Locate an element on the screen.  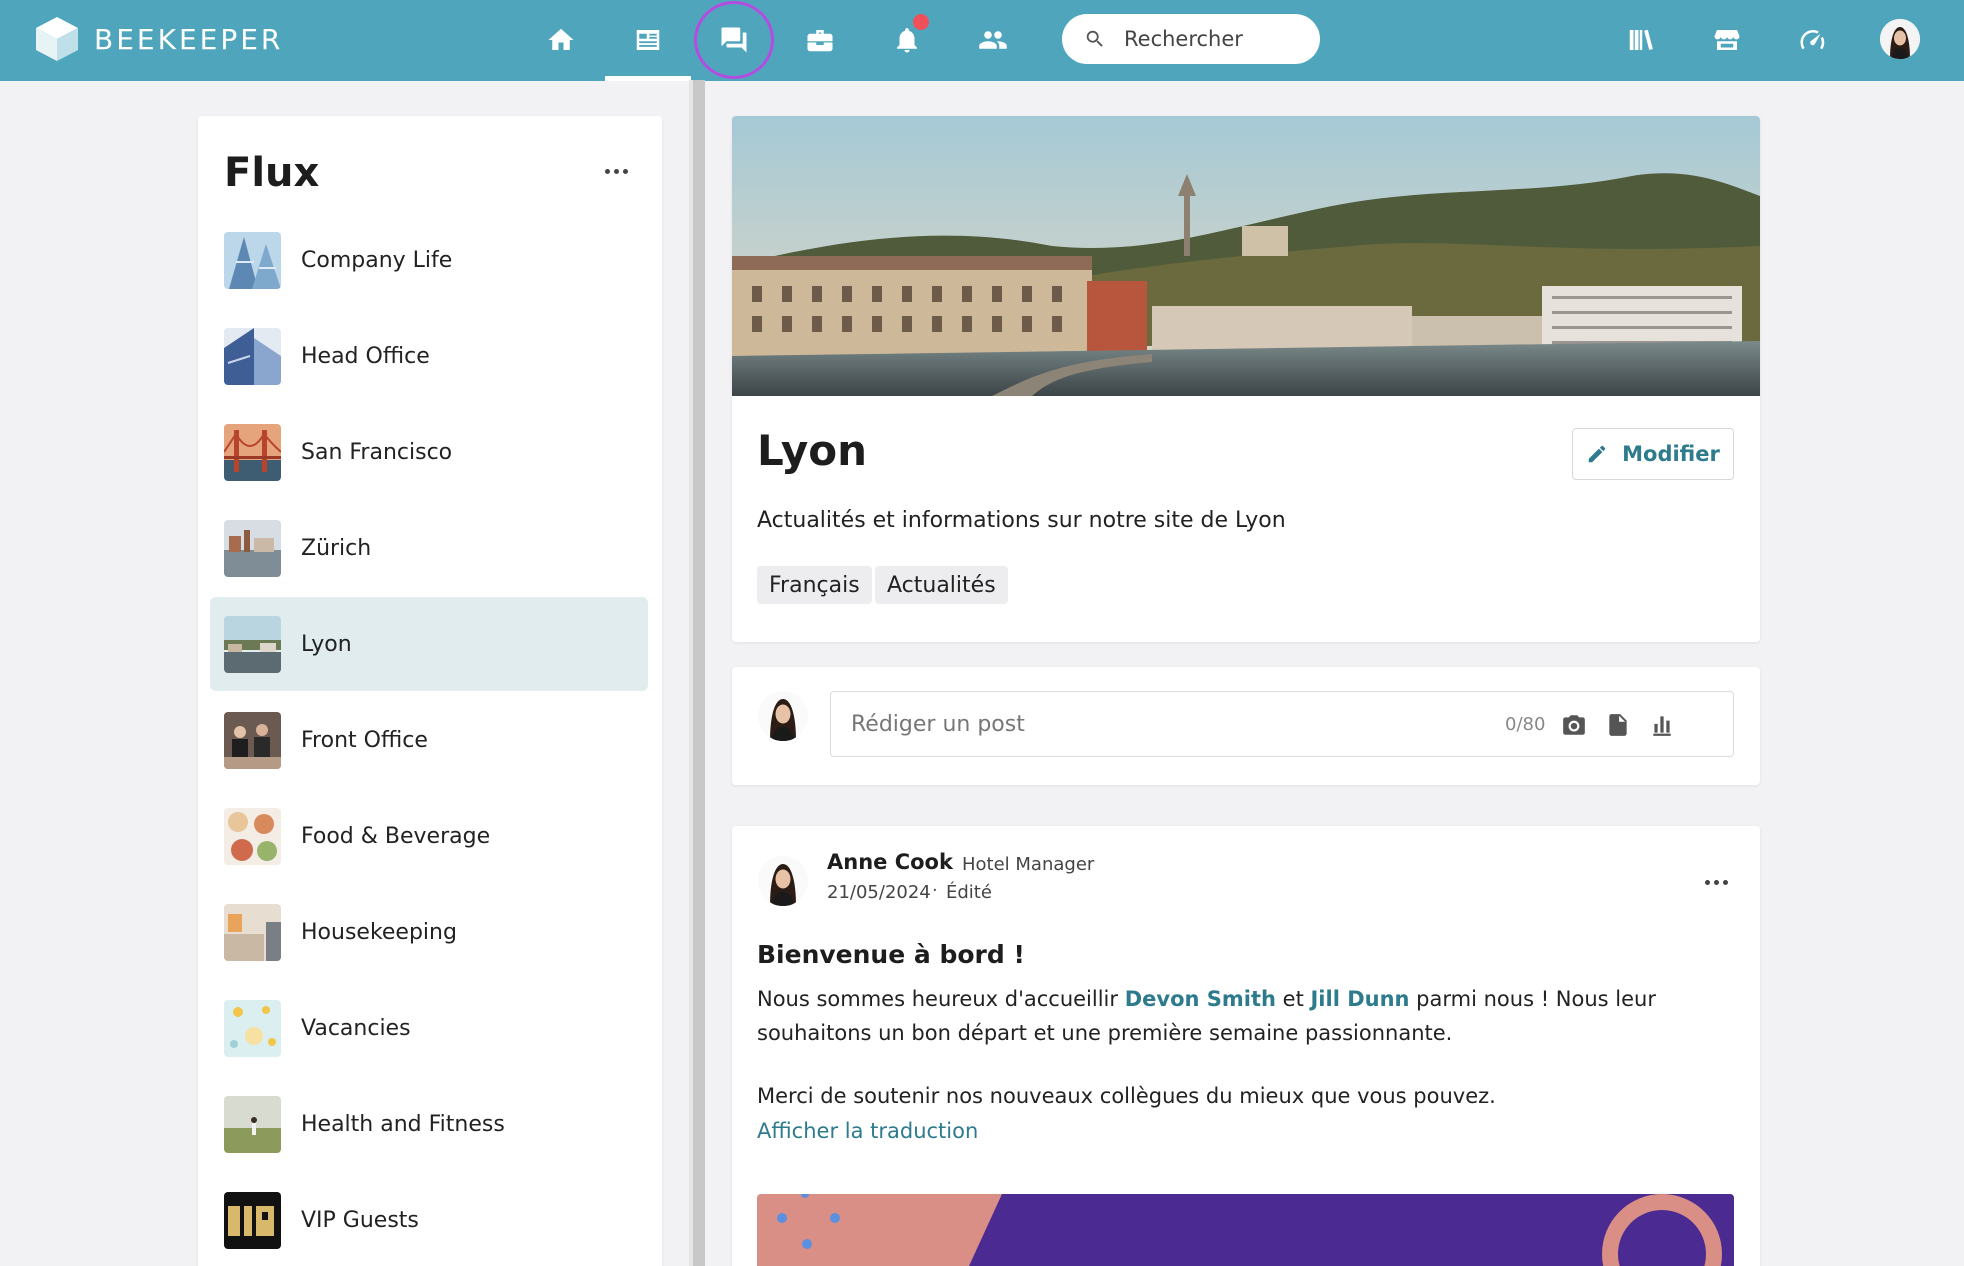
hotel-room-image is located at coordinates (252, 932).